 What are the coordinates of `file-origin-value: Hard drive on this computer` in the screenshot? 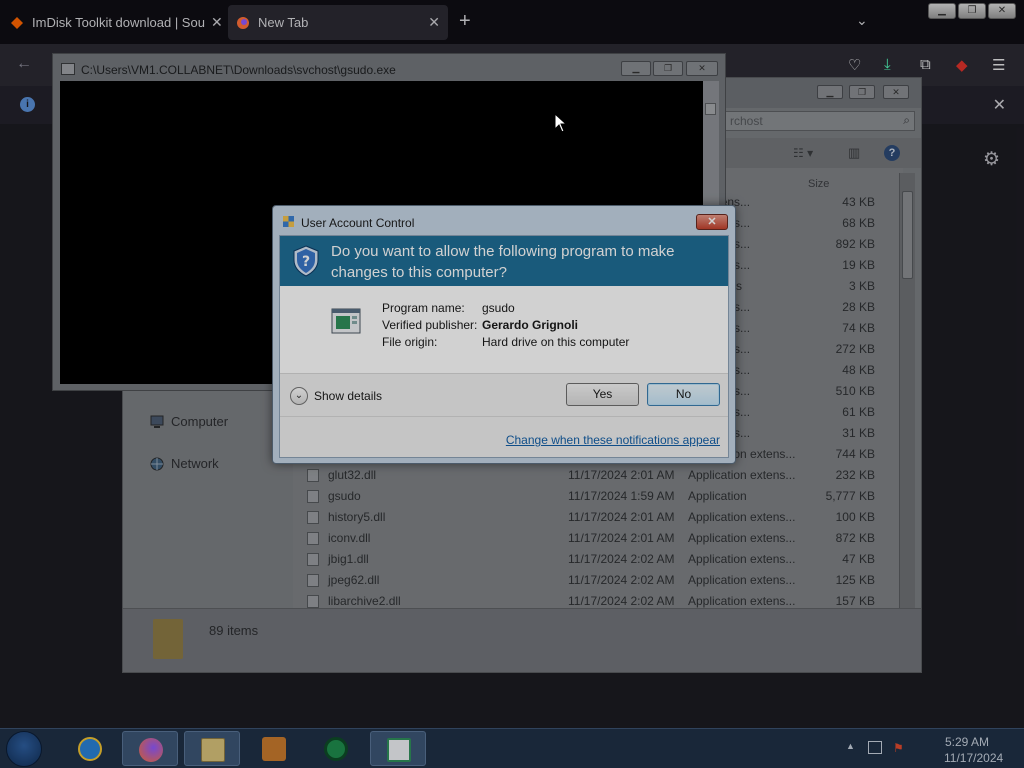 It's located at (556, 342).